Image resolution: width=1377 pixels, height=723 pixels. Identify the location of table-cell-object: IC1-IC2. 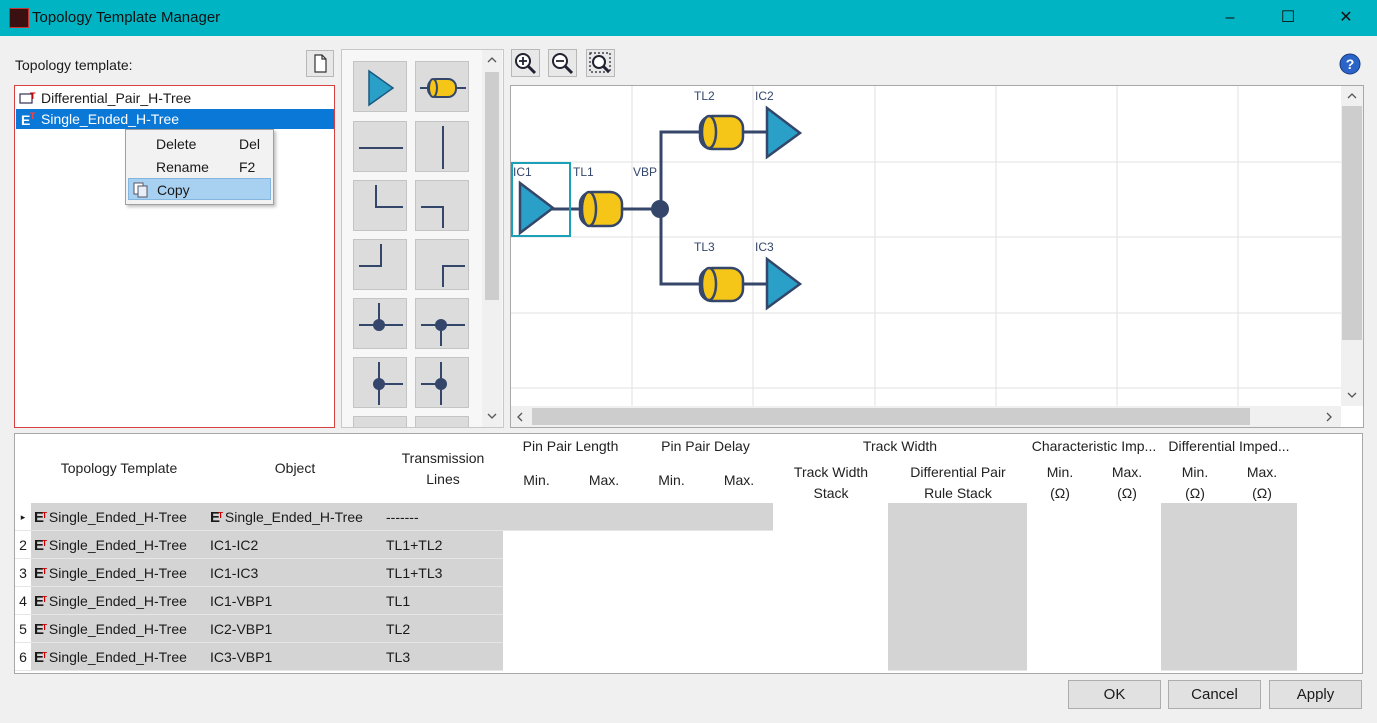
(295, 545).